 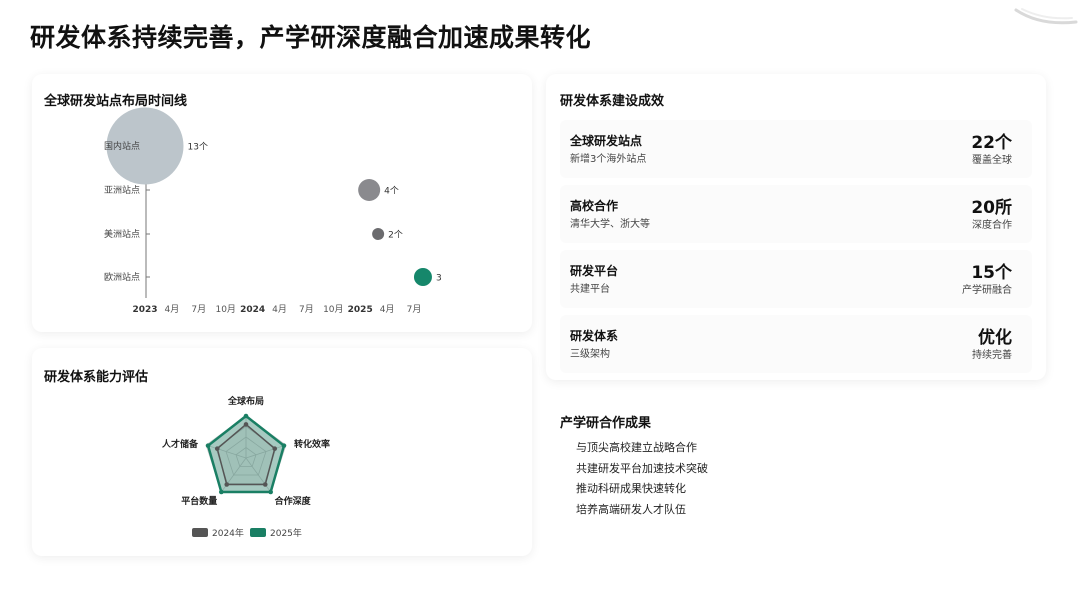 What do you see at coordinates (606, 141) in the screenshot?
I see `metric-label: 全球研发站点` at bounding box center [606, 141].